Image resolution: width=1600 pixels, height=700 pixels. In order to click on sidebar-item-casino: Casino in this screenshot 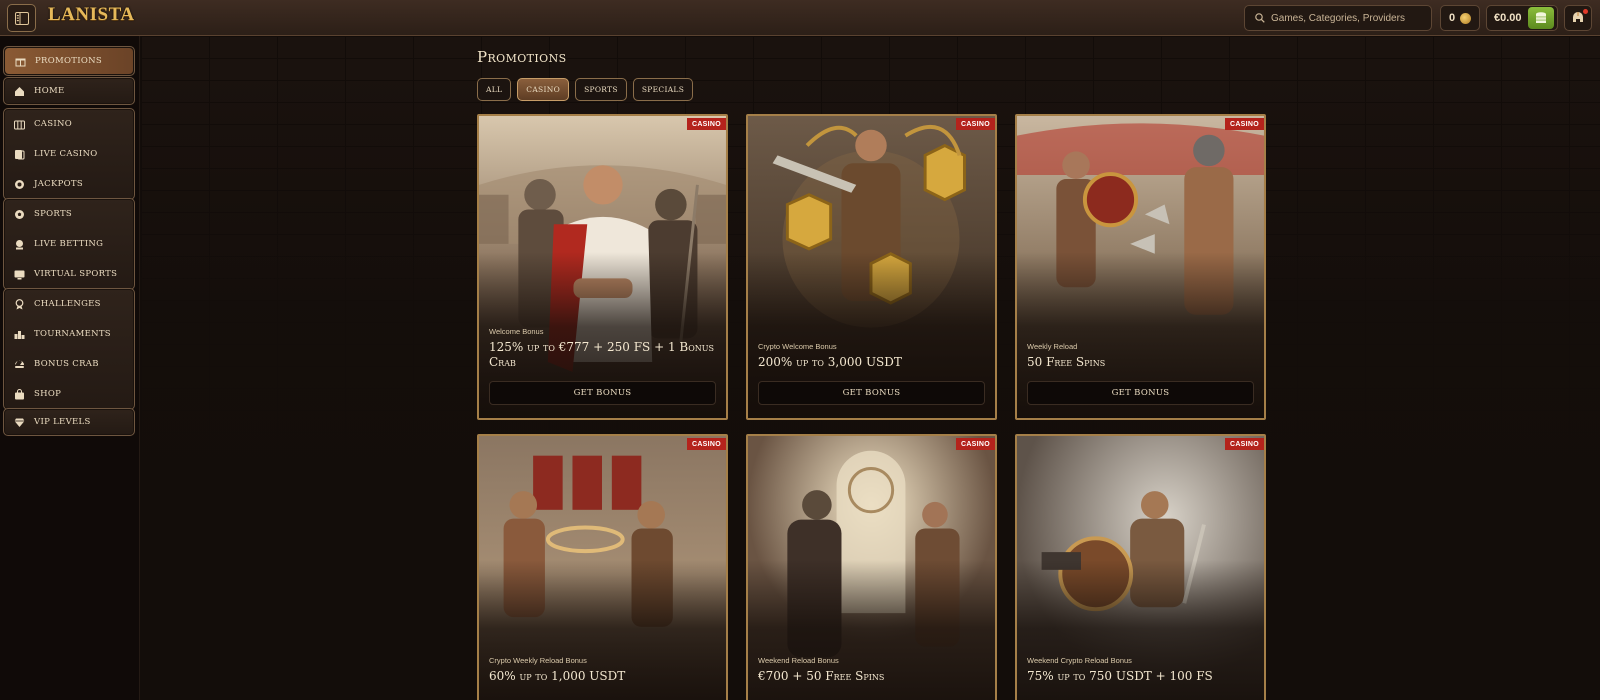, I will do `click(69, 124)`.